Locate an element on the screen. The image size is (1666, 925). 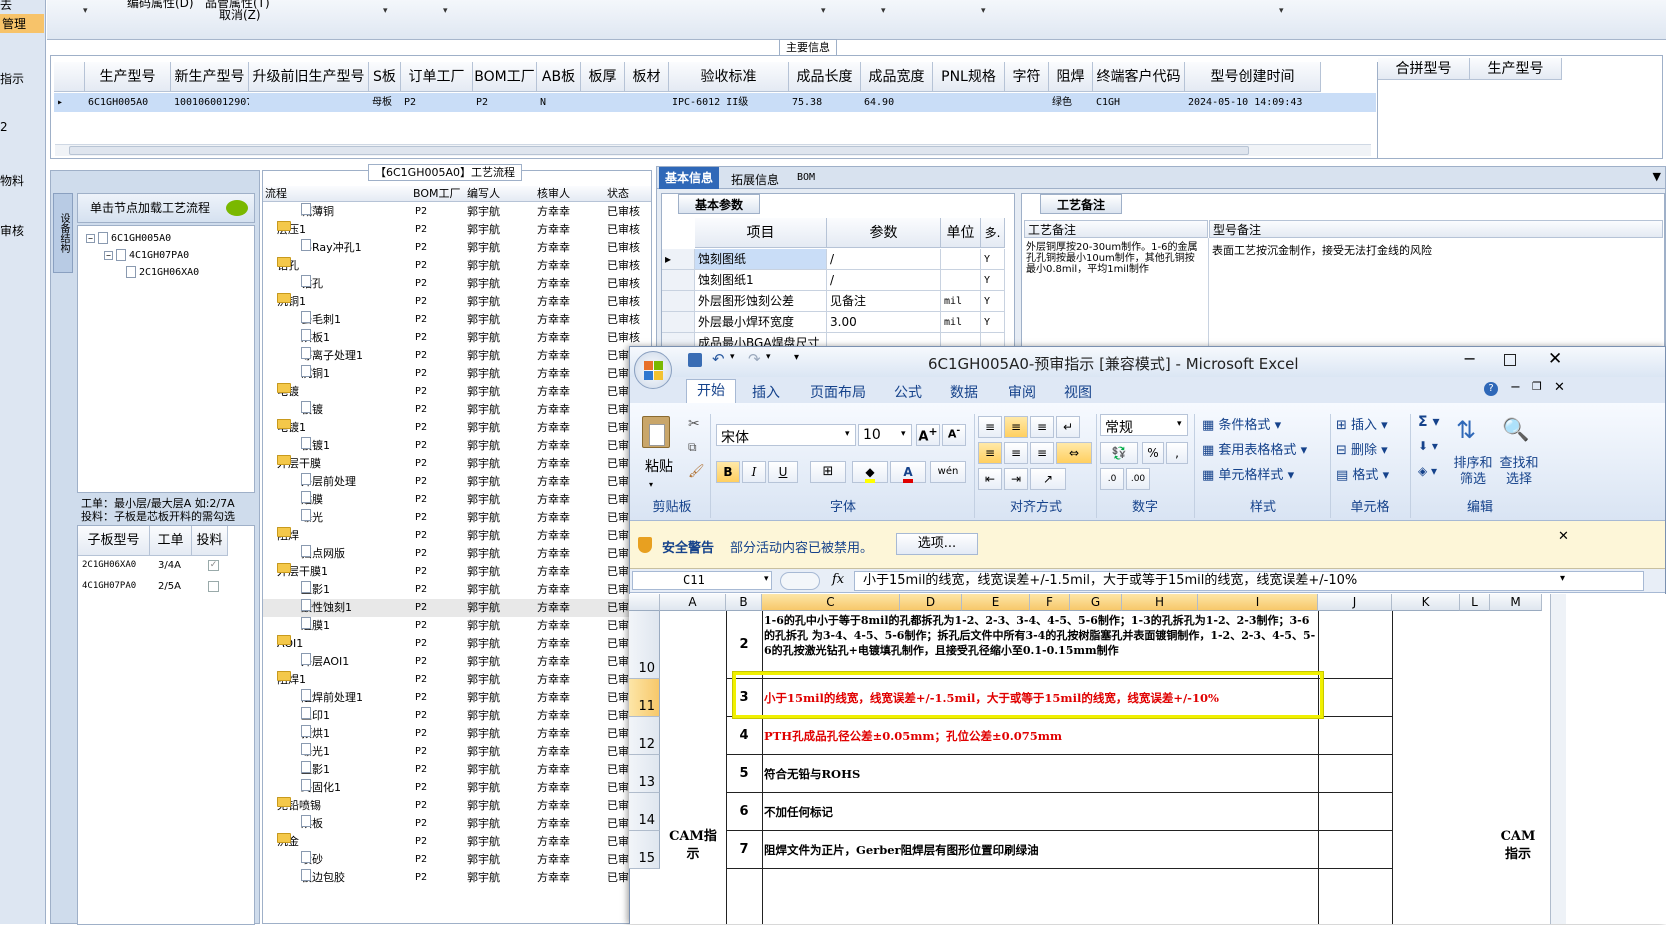
nav-item: 去 is located at coordinates (6, 6).